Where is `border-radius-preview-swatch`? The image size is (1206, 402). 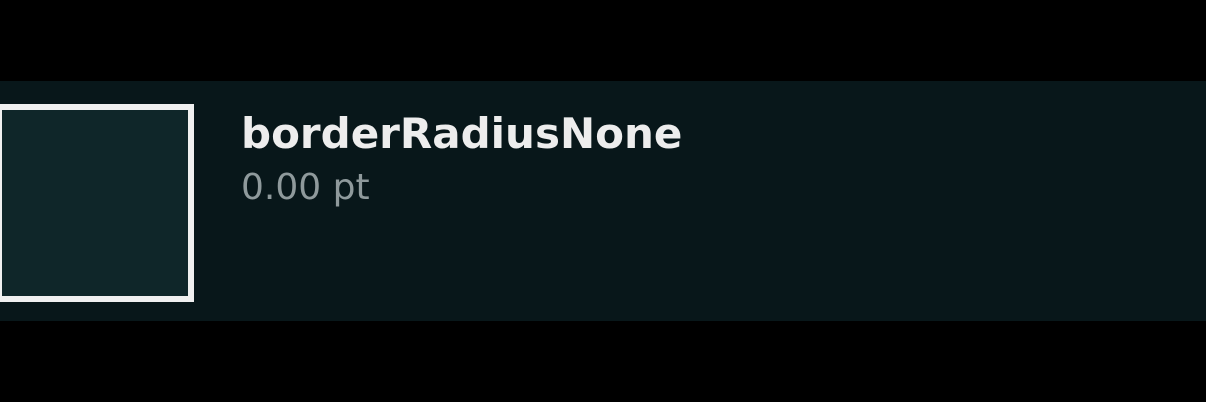
border-radius-preview-swatch is located at coordinates (97, 203).